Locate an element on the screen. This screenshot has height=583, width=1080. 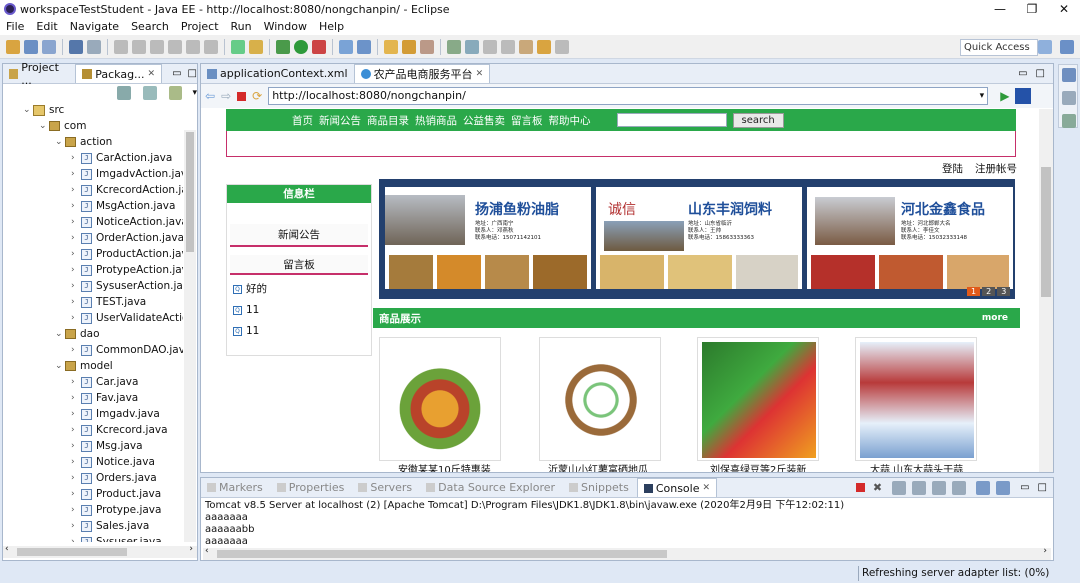
tree-item: ›J ProductAction.java is located at coordinates (127, 254).